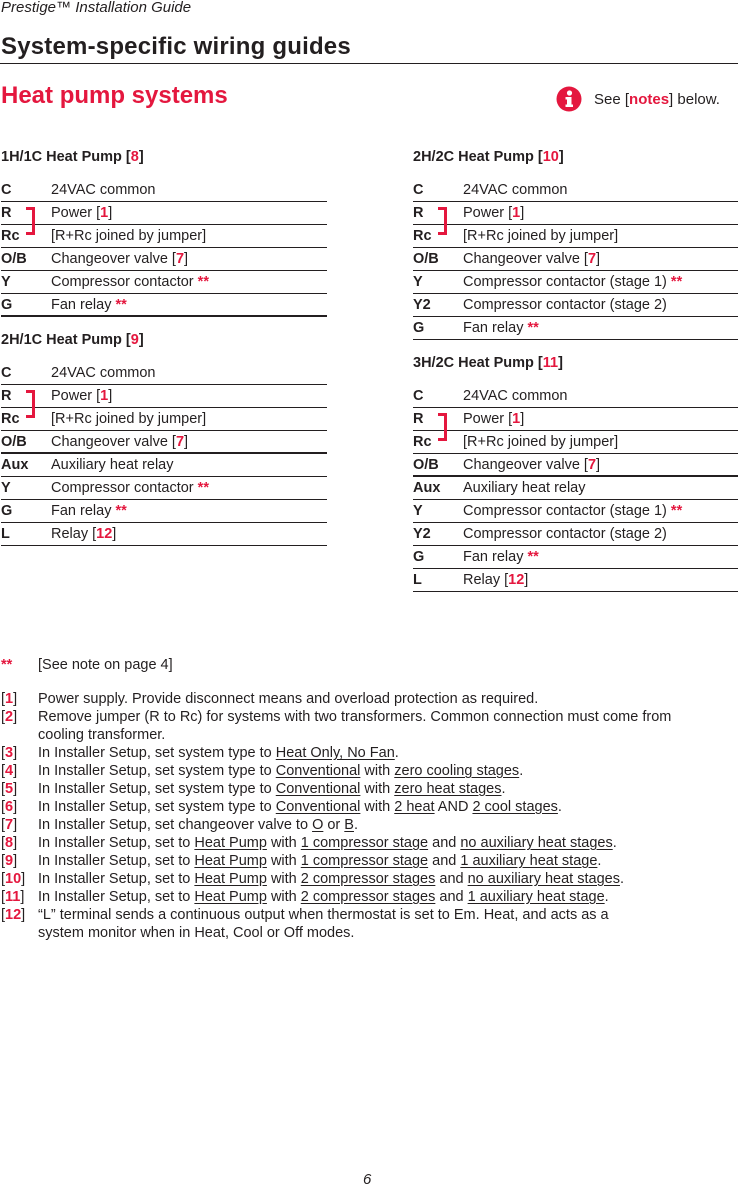 Image resolution: width=738 pixels, height=1188 pixels. What do you see at coordinates (13, 897) in the screenshot?
I see `note-number: [11]` at bounding box center [13, 897].